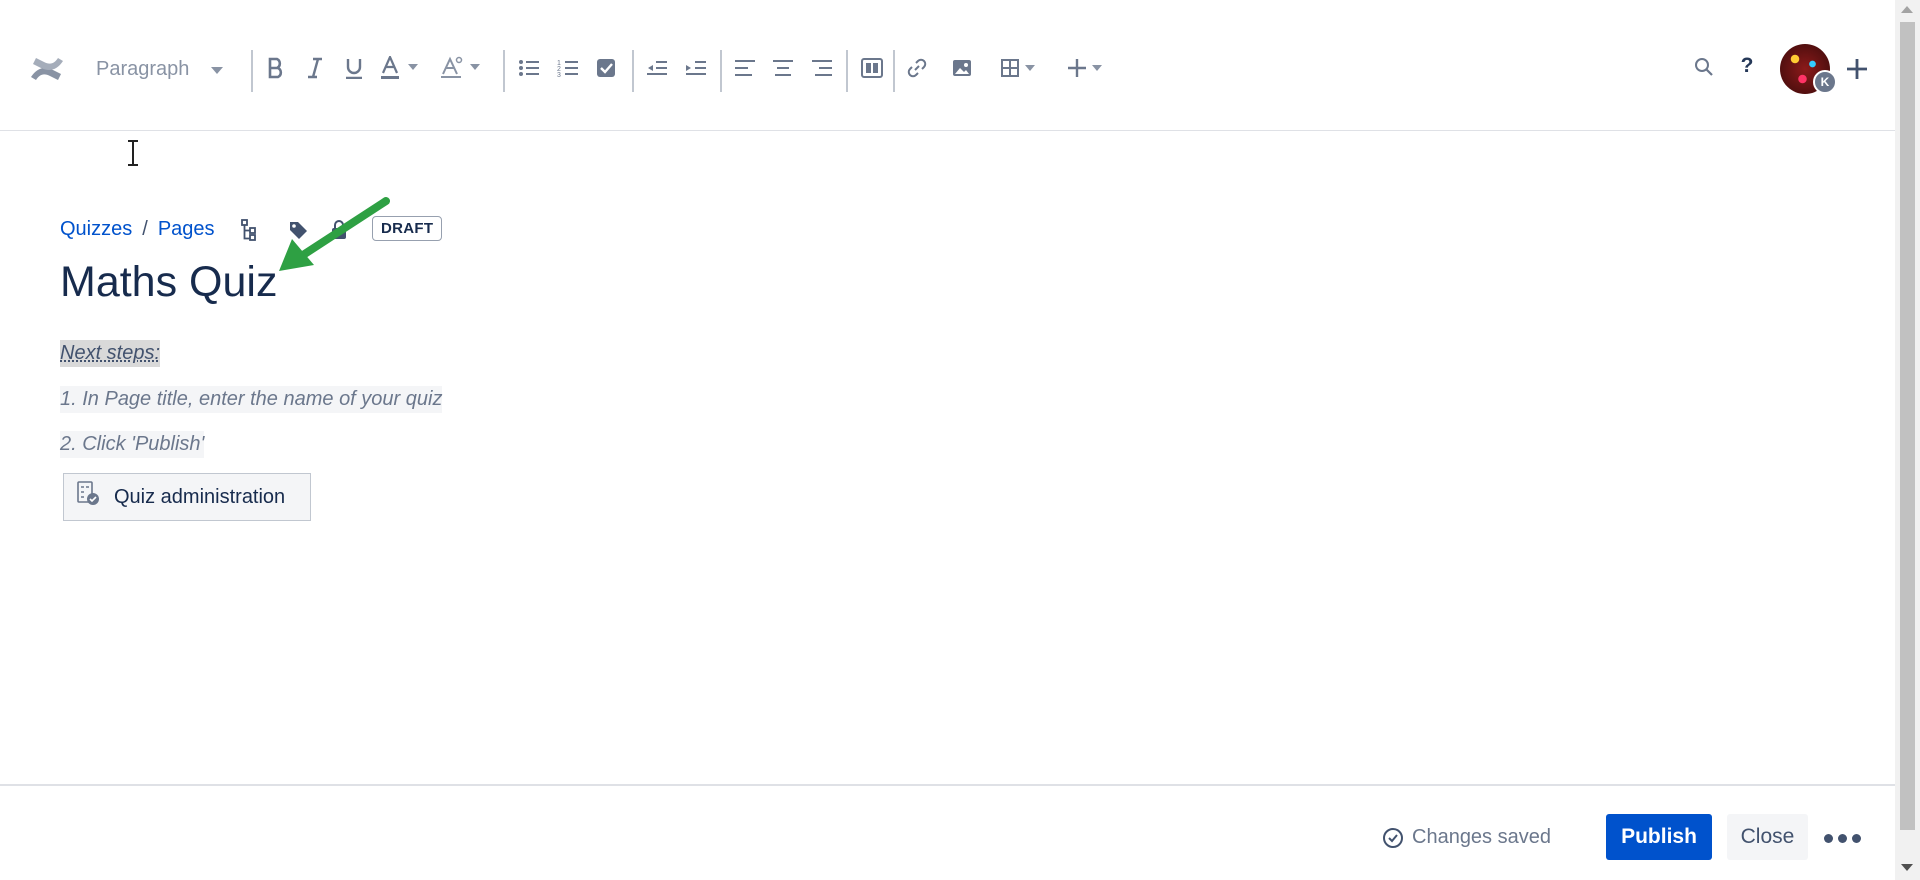  I want to click on table-icon, so click(1021, 68).